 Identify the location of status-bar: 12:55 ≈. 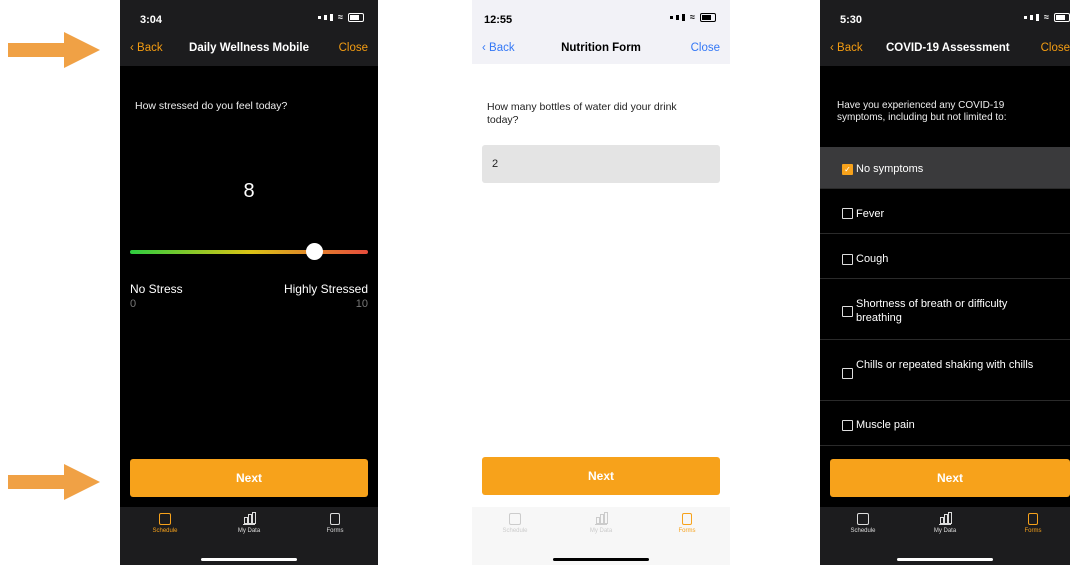
(601, 19).